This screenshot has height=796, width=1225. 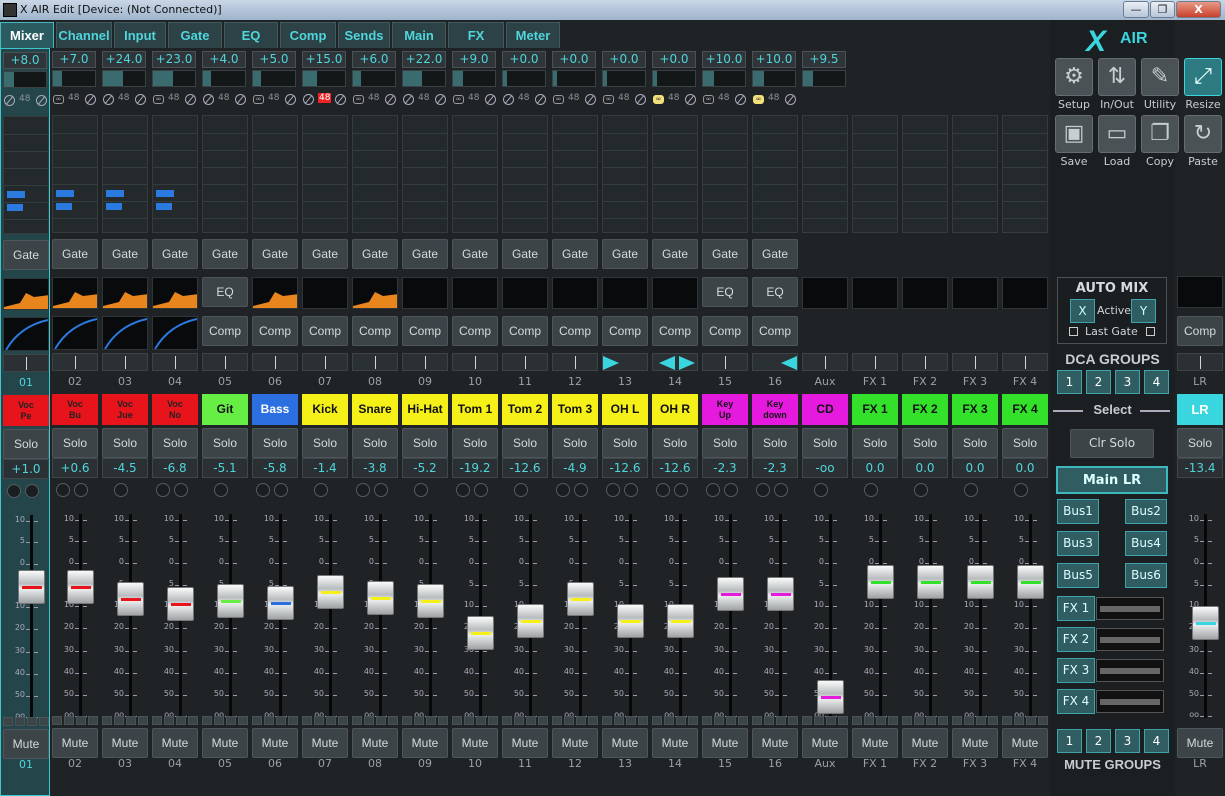 What do you see at coordinates (275, 293) in the screenshot?
I see `ch-06-eq-display` at bounding box center [275, 293].